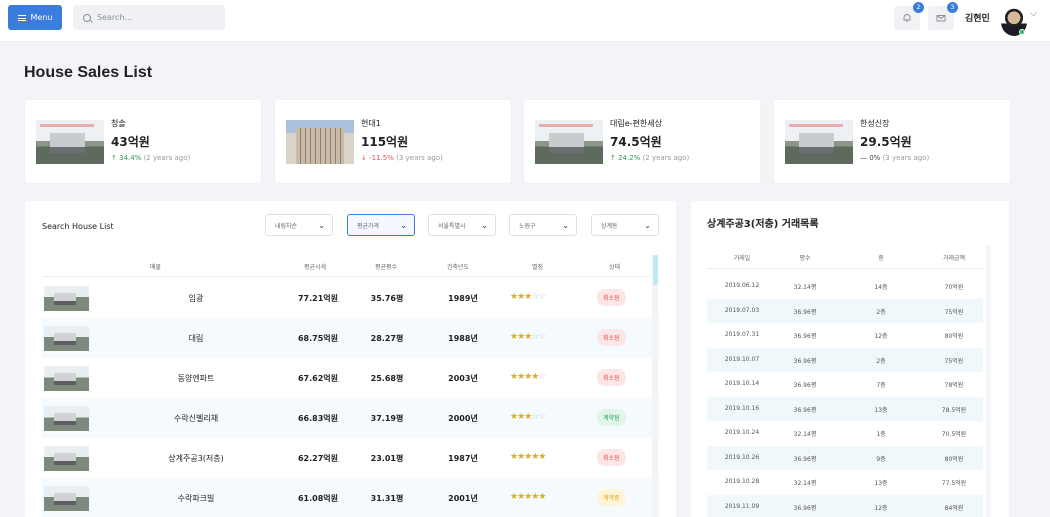 This screenshot has width=1050, height=517. Describe the element at coordinates (351, 418) in the screenshot. I see `table-row: 수락신벨리채 66.83억원 37.19평 2000년 ★★★☆☆ 계약됨` at that location.